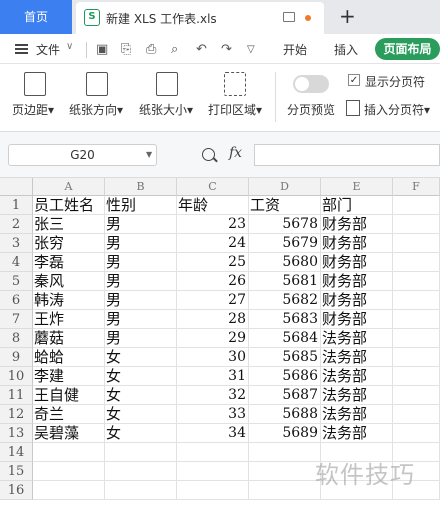 This screenshot has height=505, width=440. What do you see at coordinates (166, 109) in the screenshot?
I see `paper-size-button: 纸张大小▾` at bounding box center [166, 109].